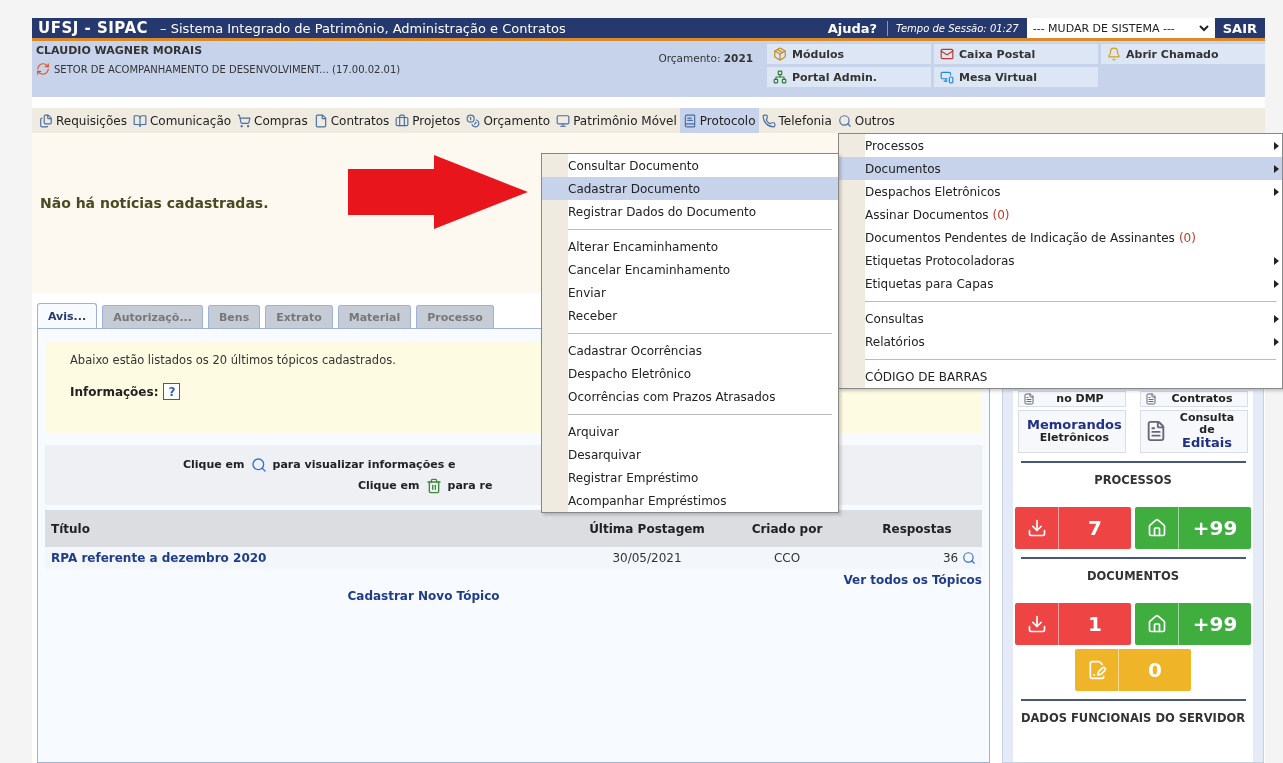 The height and width of the screenshot is (763, 1283). Describe the element at coordinates (233, 360) in the screenshot. I see `intro-text: Abaixo estão listados os 20 últimos tópicos cadastrados.` at that location.